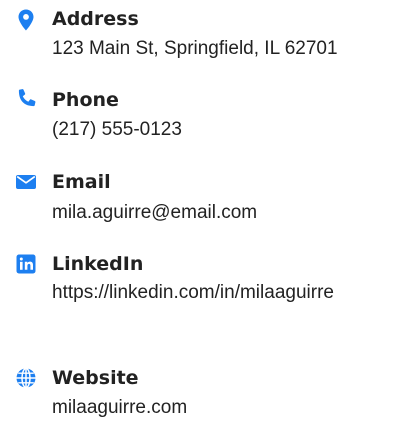 The height and width of the screenshot is (424, 407). I want to click on globe-icon, so click(26, 378).